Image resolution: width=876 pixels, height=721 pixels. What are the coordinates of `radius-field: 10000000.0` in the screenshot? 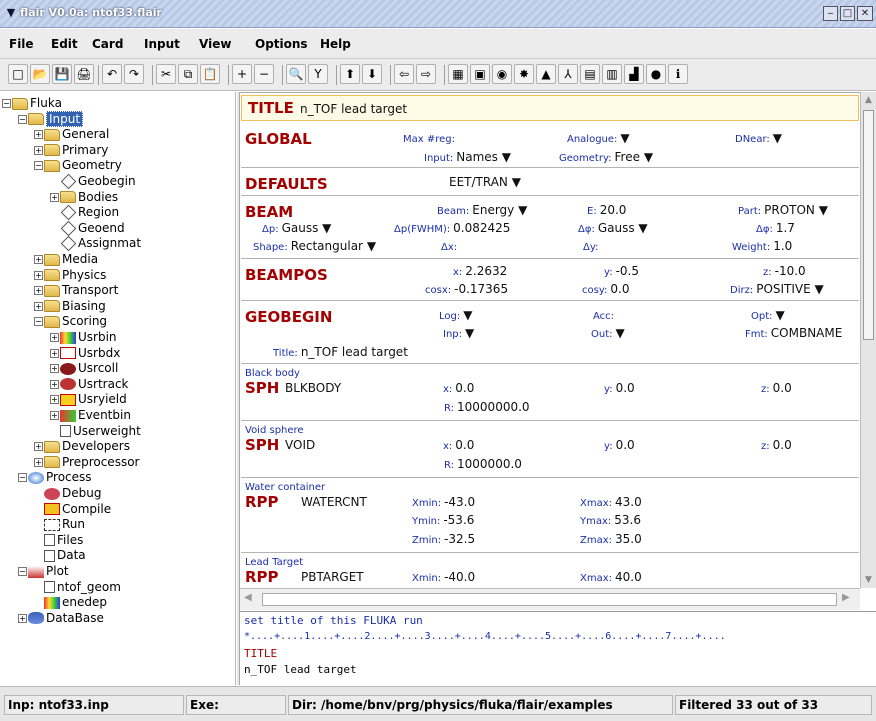 It's located at (493, 407).